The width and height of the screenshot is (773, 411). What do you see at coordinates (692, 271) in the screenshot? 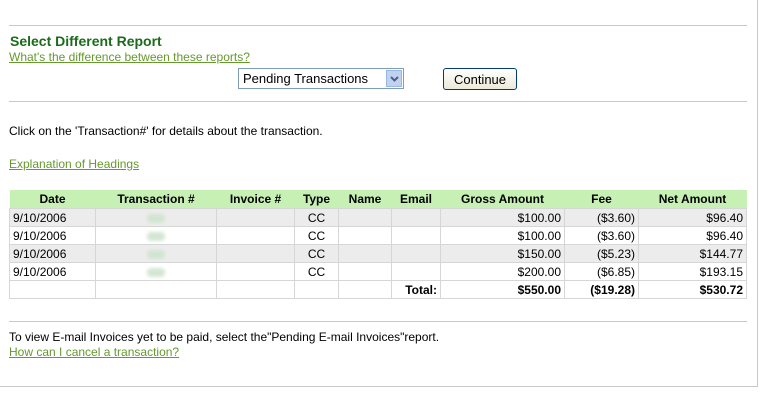
I see `cell-net: $193.15` at bounding box center [692, 271].